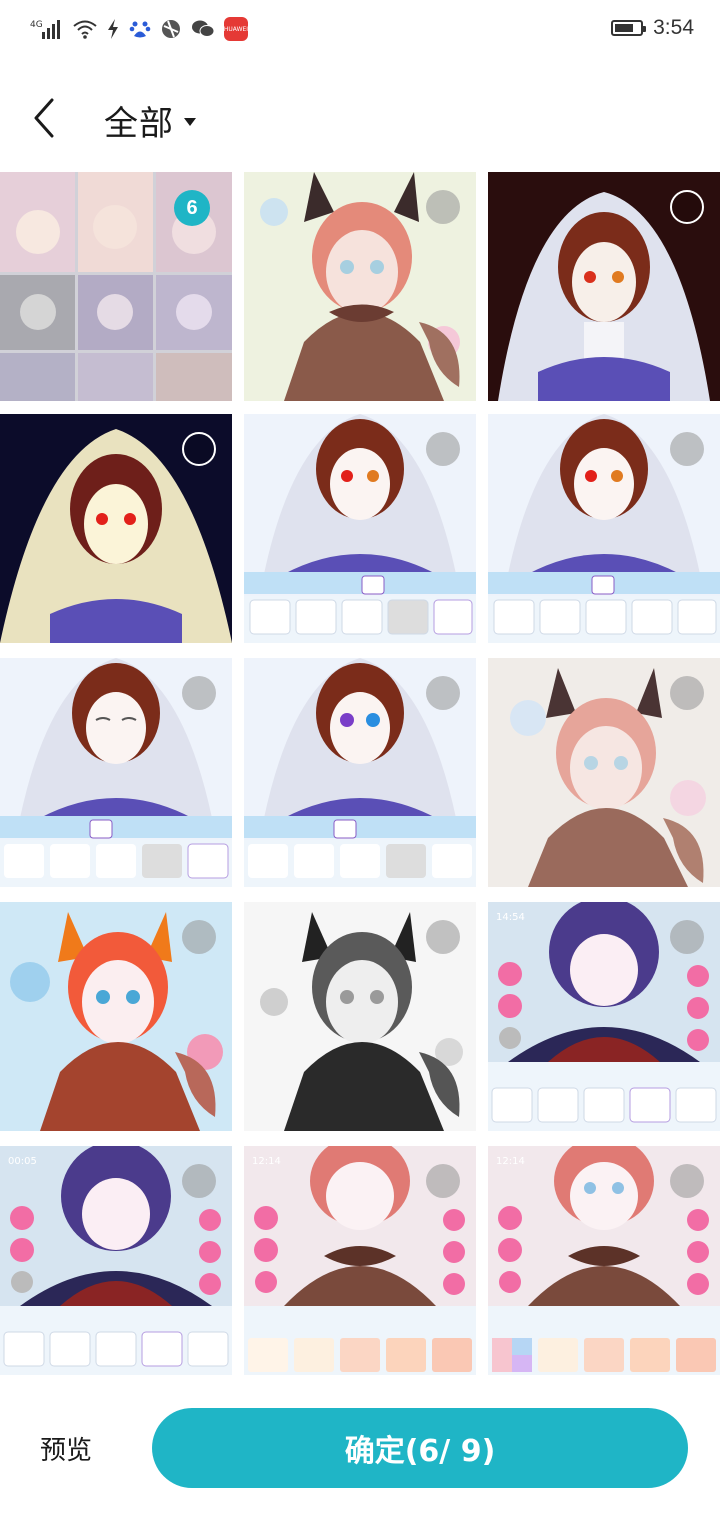 Image resolution: width=720 pixels, height=1520 pixels. Describe the element at coordinates (116, 1260) in the screenshot. I see `photo-thumbnail: 00:05` at that location.